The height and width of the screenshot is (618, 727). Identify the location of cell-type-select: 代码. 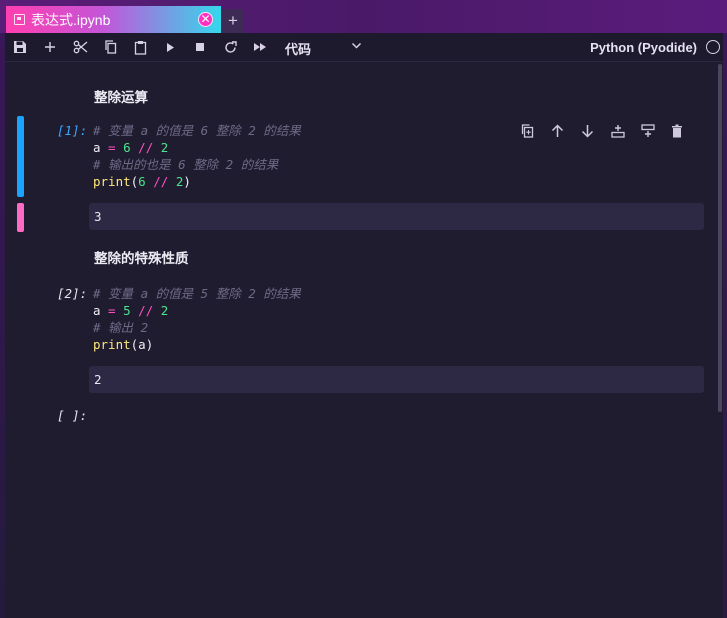
(326, 47).